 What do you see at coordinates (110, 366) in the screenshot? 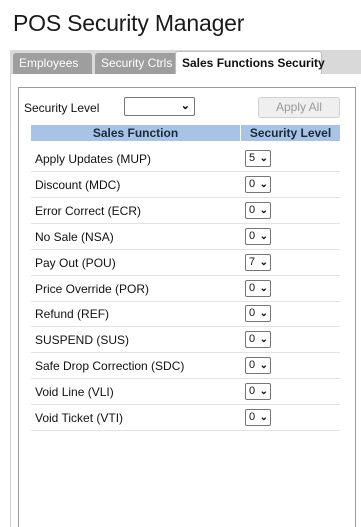
I see `sales-function-label: Safe Drop Correction (SDC)` at bounding box center [110, 366].